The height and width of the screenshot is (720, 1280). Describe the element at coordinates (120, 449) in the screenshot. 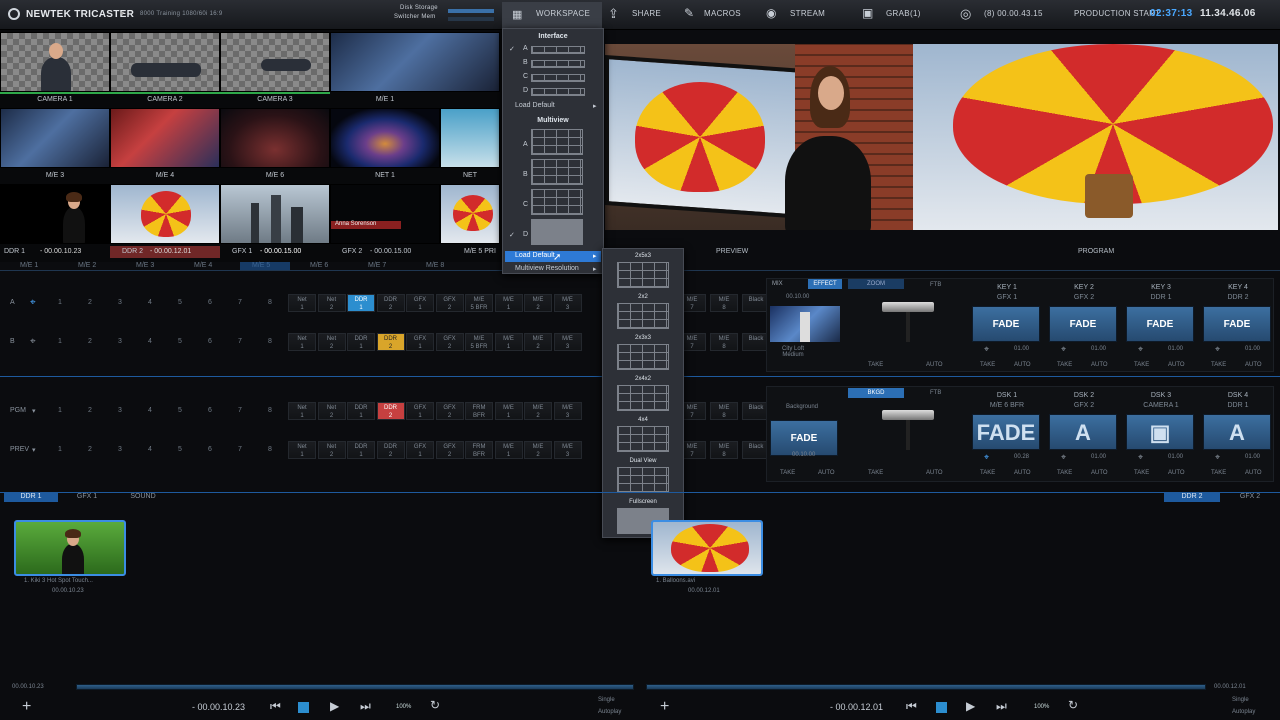

I see `source-button-prev-3: 3` at that location.